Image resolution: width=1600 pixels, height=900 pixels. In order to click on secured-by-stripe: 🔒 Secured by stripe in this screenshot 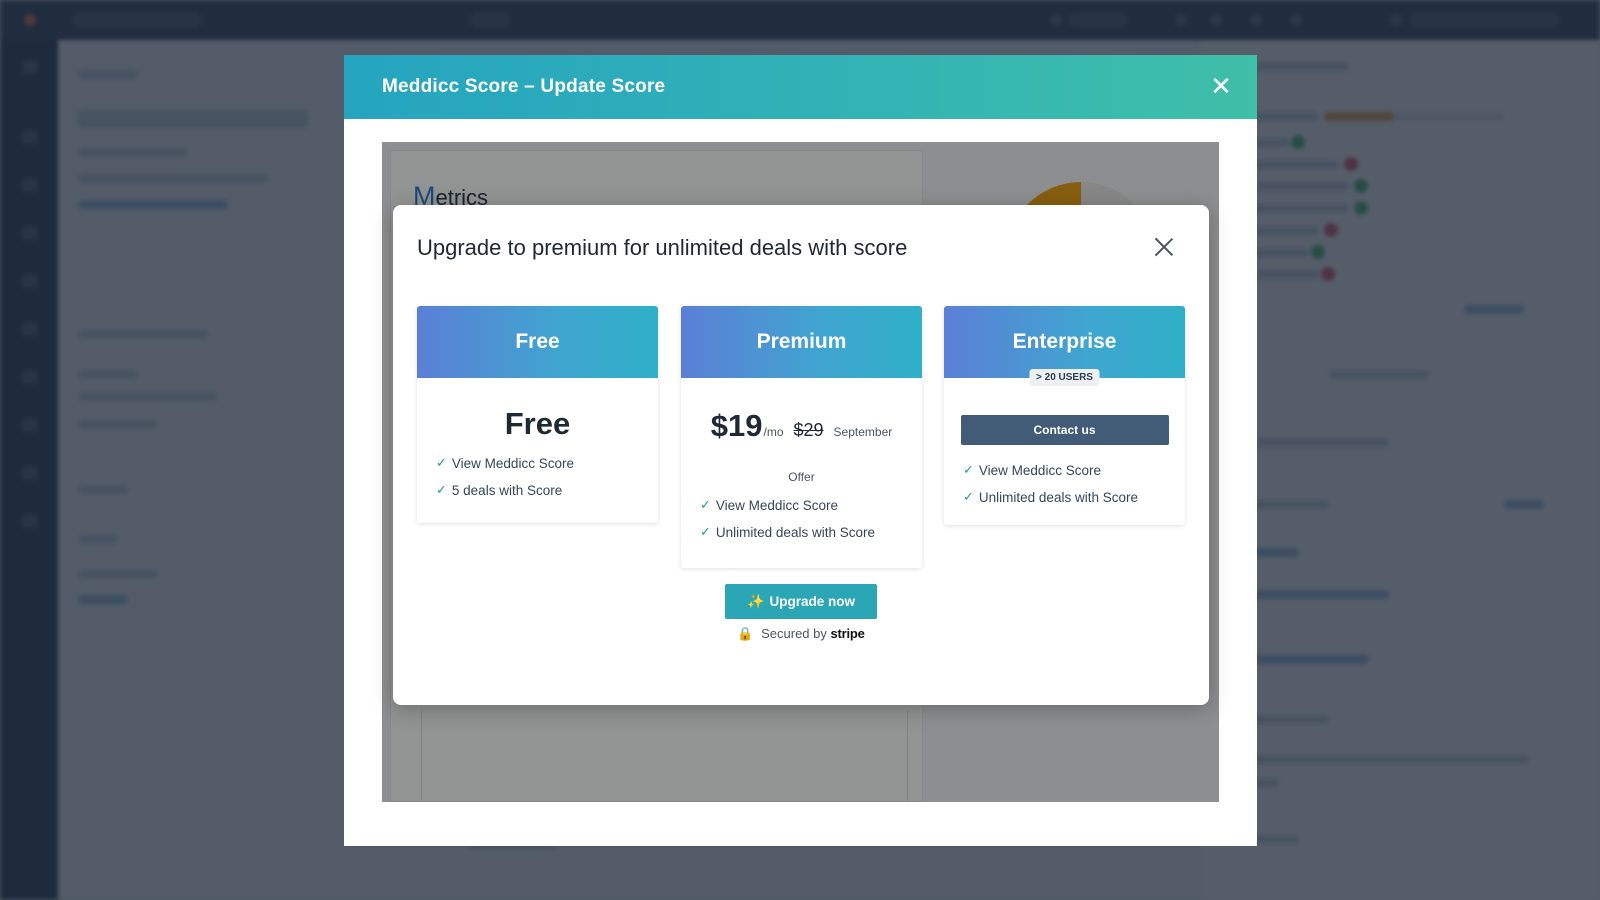, I will do `click(801, 634)`.